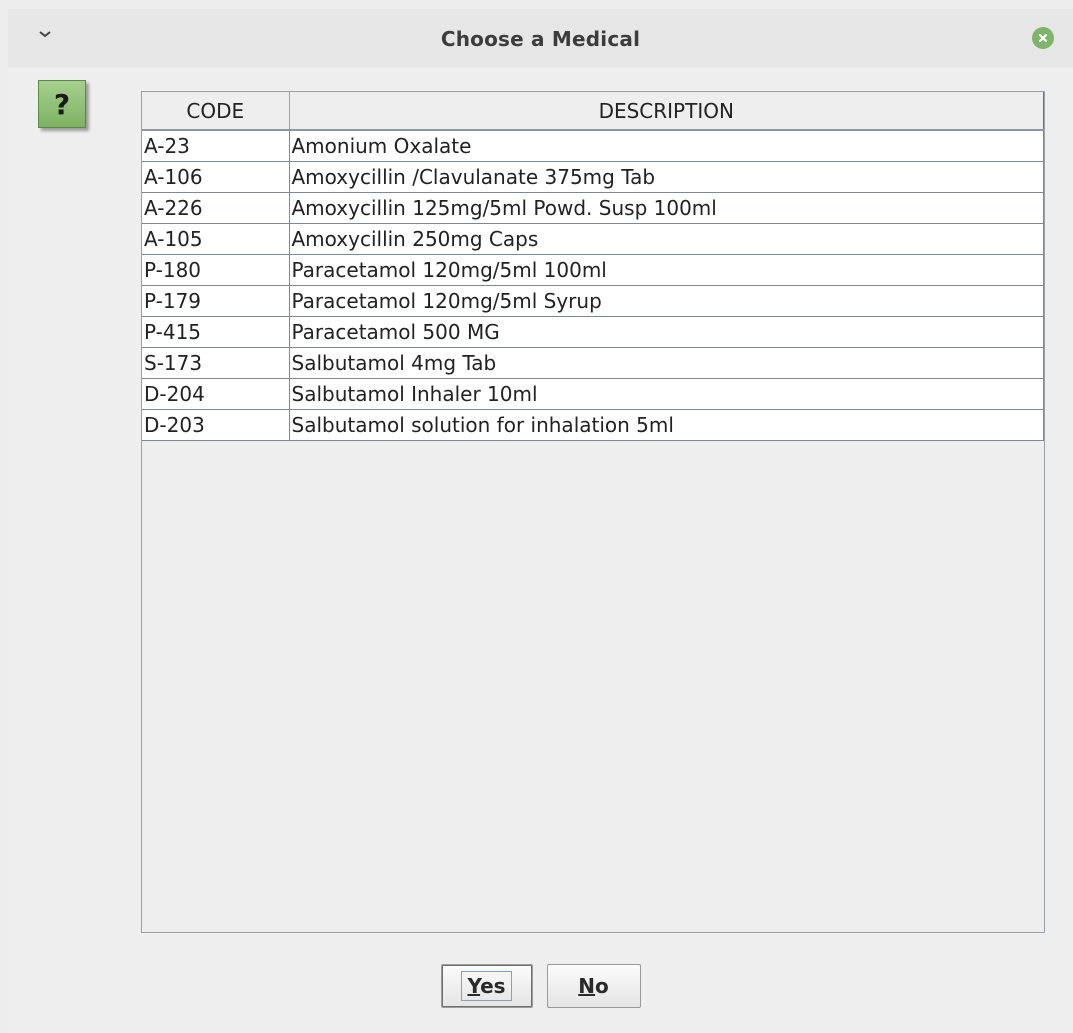  Describe the element at coordinates (666, 239) in the screenshot. I see `cell-description: Amoxycillin 250mg Caps` at that location.